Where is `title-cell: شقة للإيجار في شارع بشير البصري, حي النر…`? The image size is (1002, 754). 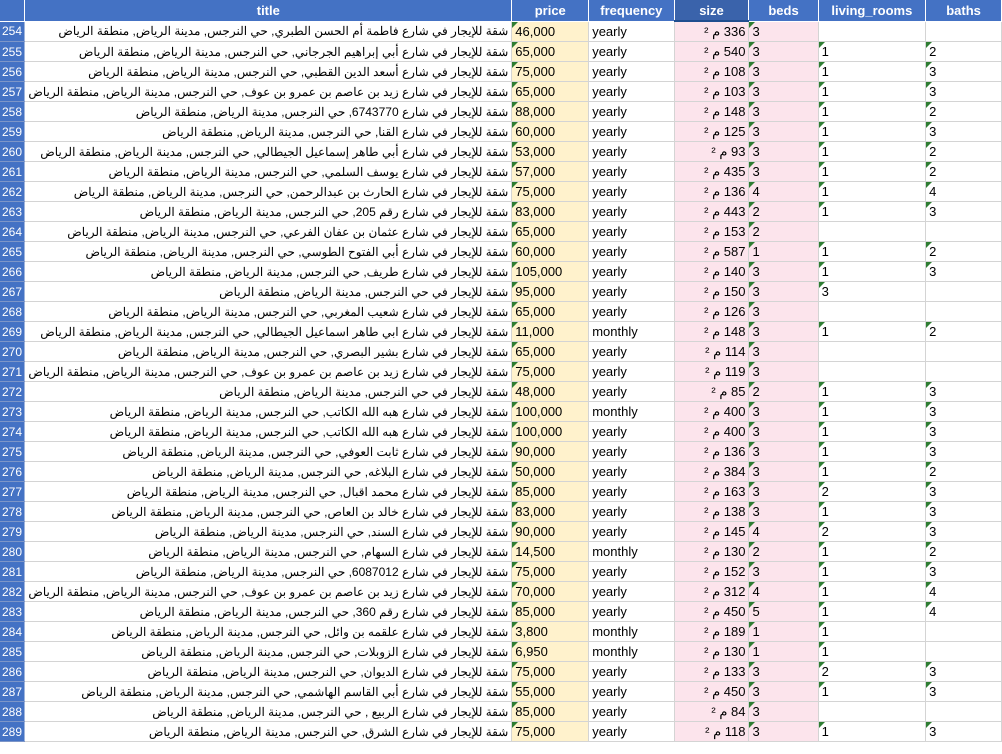
title-cell: شقة للإيجار في شارع بشير البصري, حي النر… is located at coordinates (268, 351).